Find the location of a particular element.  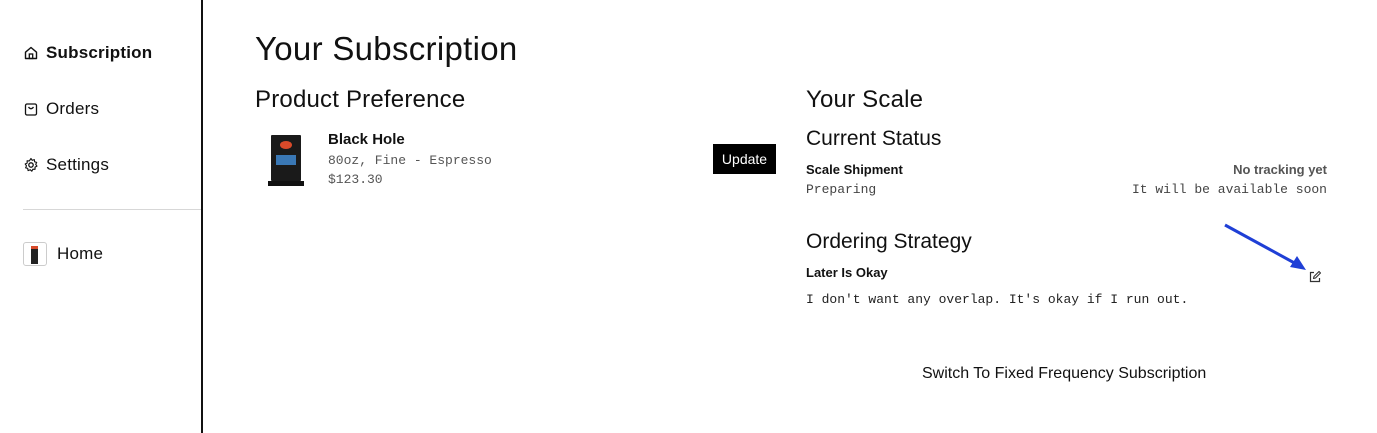

your-scale-heading: Your Scale is located at coordinates (865, 99).